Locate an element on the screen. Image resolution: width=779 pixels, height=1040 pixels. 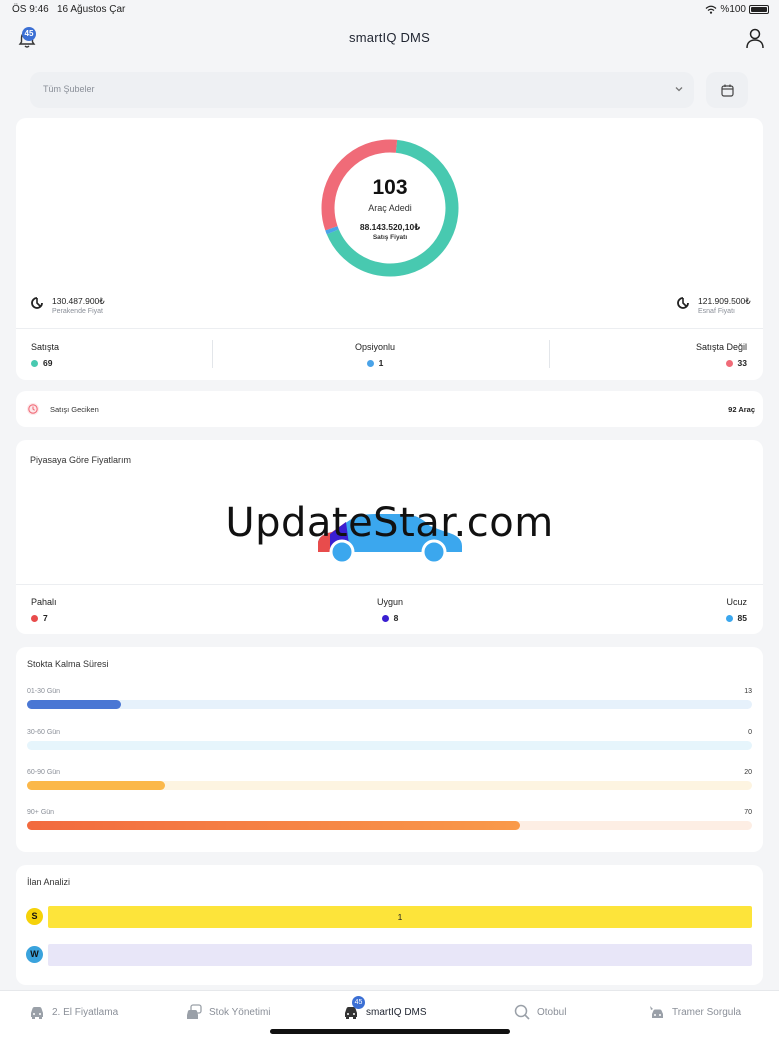
tab-smartiq-dms: 45 smartIQ DMS is located at coordinates (384, 1009).